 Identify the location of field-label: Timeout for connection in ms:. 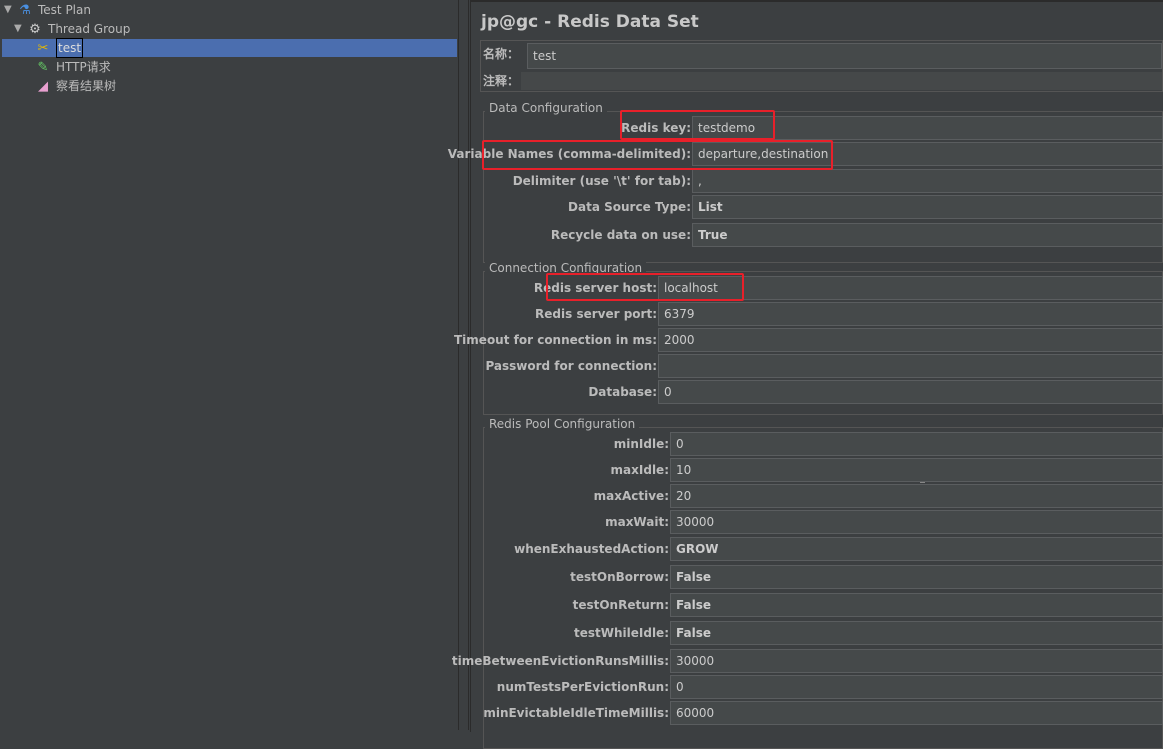
(555, 340).